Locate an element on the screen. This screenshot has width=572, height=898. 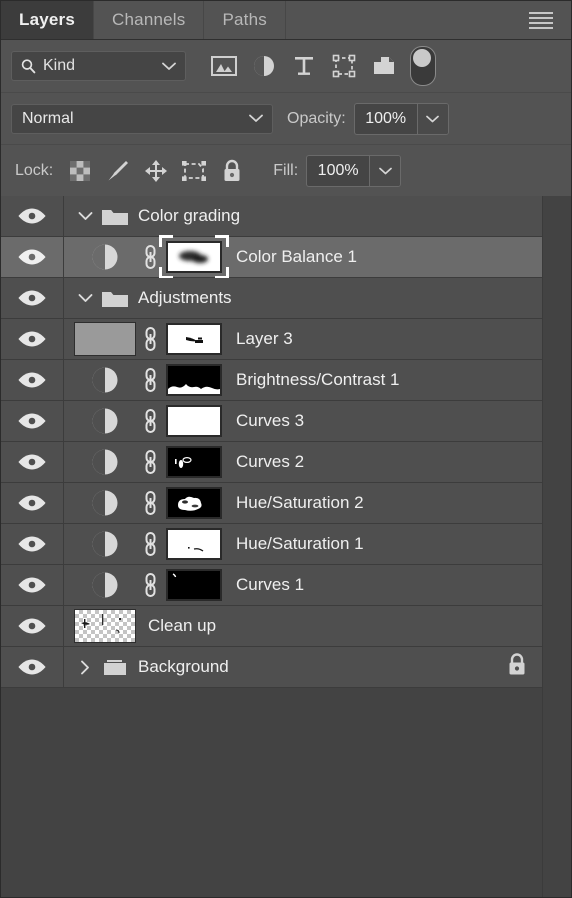
layer-row-body: Layer 3 is located at coordinates (303, 339).